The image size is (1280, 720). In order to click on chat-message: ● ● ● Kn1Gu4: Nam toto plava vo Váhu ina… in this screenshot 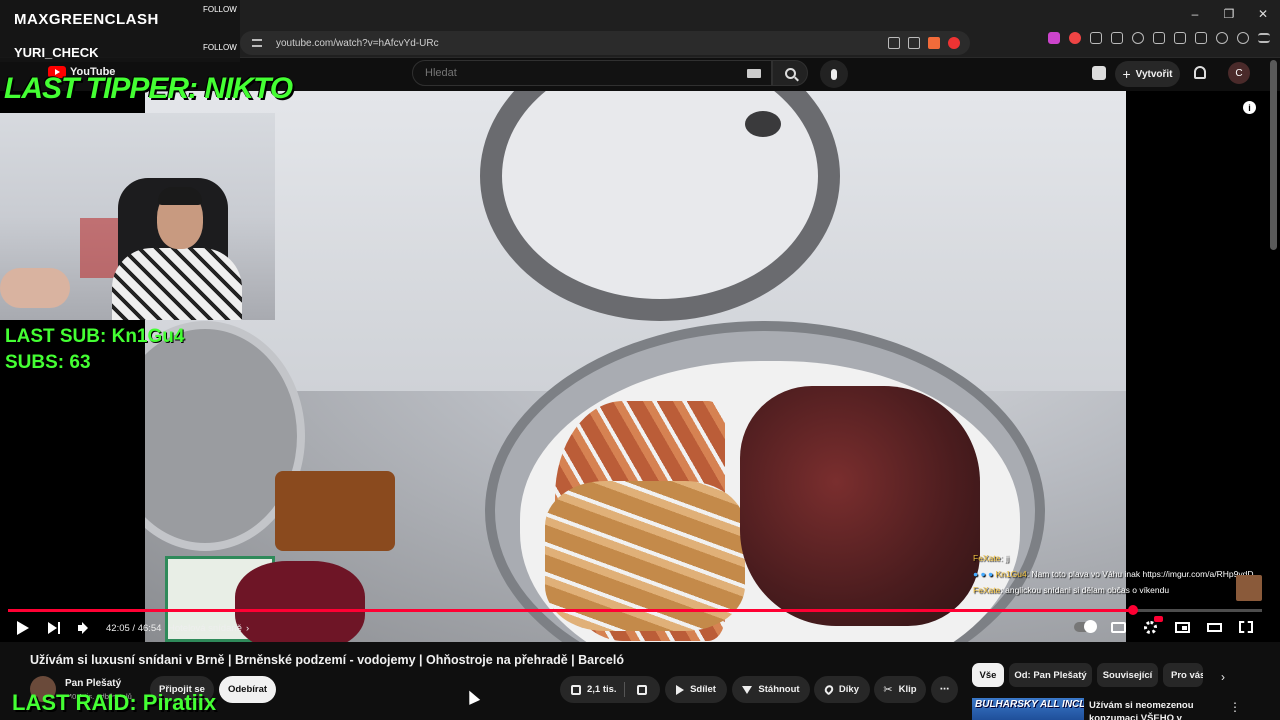, I will do `click(1123, 577)`.